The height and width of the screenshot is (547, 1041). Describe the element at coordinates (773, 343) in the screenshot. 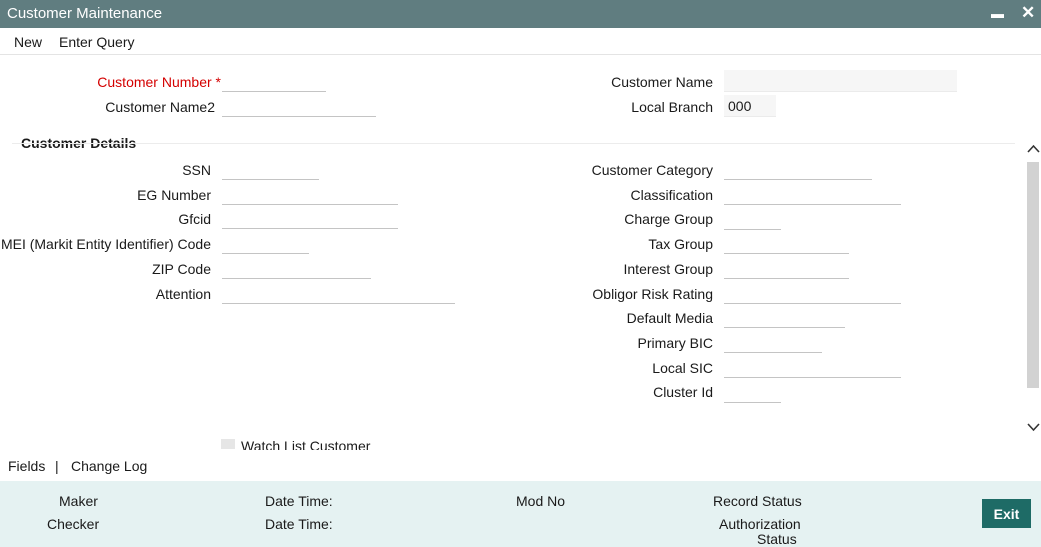

I see `primary-bic-field` at that location.